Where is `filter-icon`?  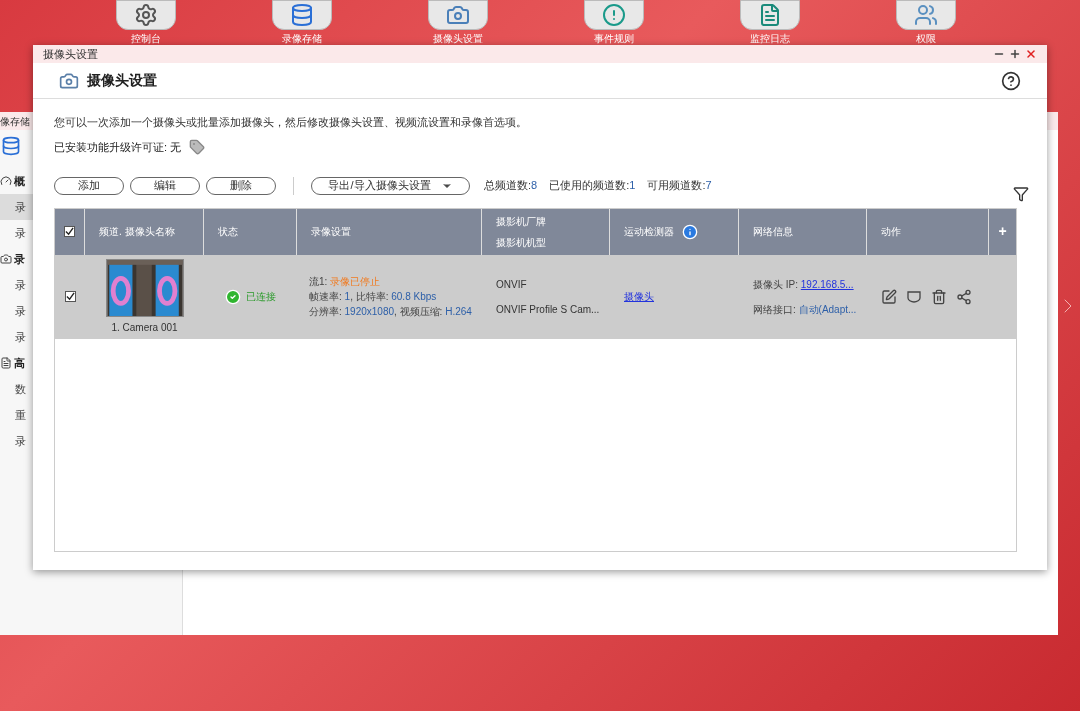 filter-icon is located at coordinates (1021, 193).